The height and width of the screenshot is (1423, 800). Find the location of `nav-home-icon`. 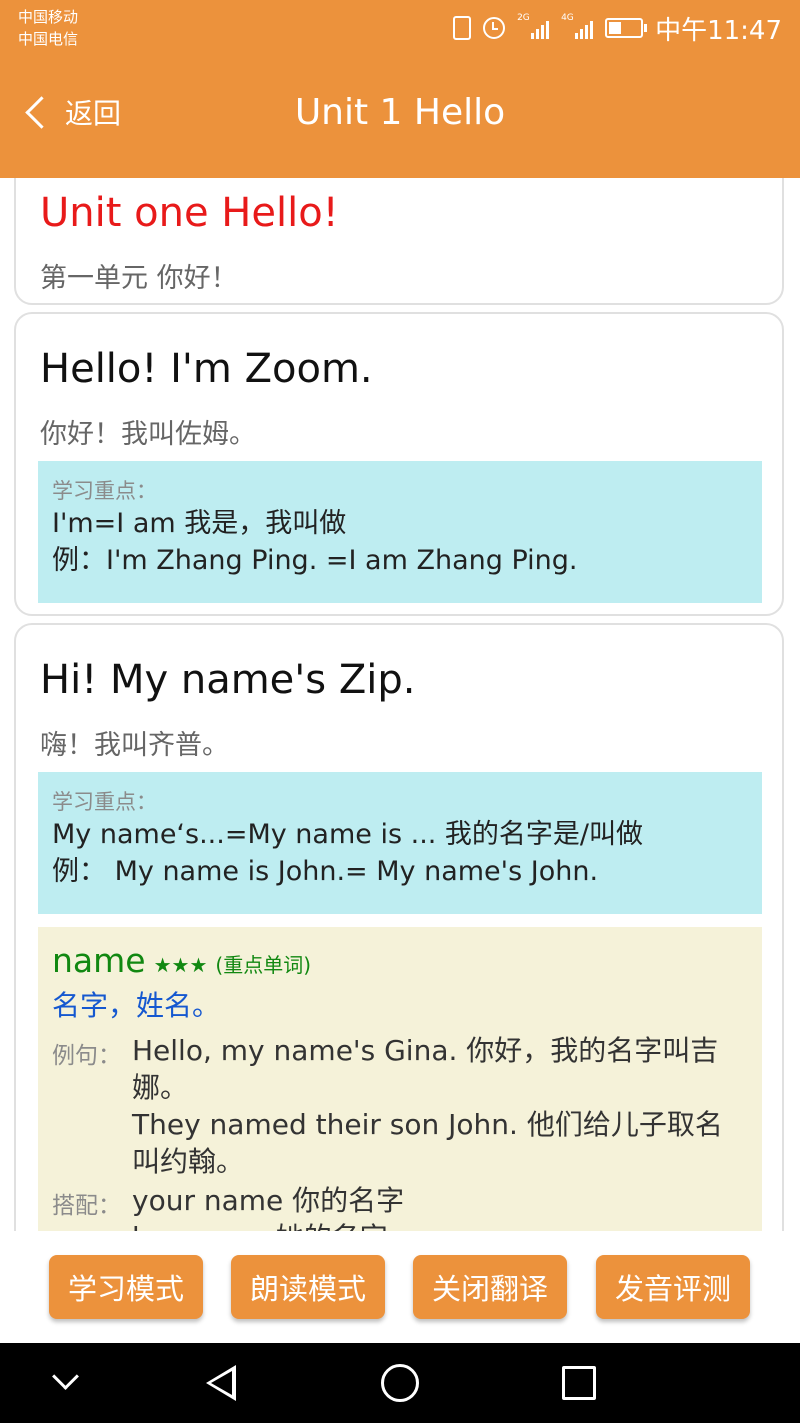

nav-home-icon is located at coordinates (400, 1383).